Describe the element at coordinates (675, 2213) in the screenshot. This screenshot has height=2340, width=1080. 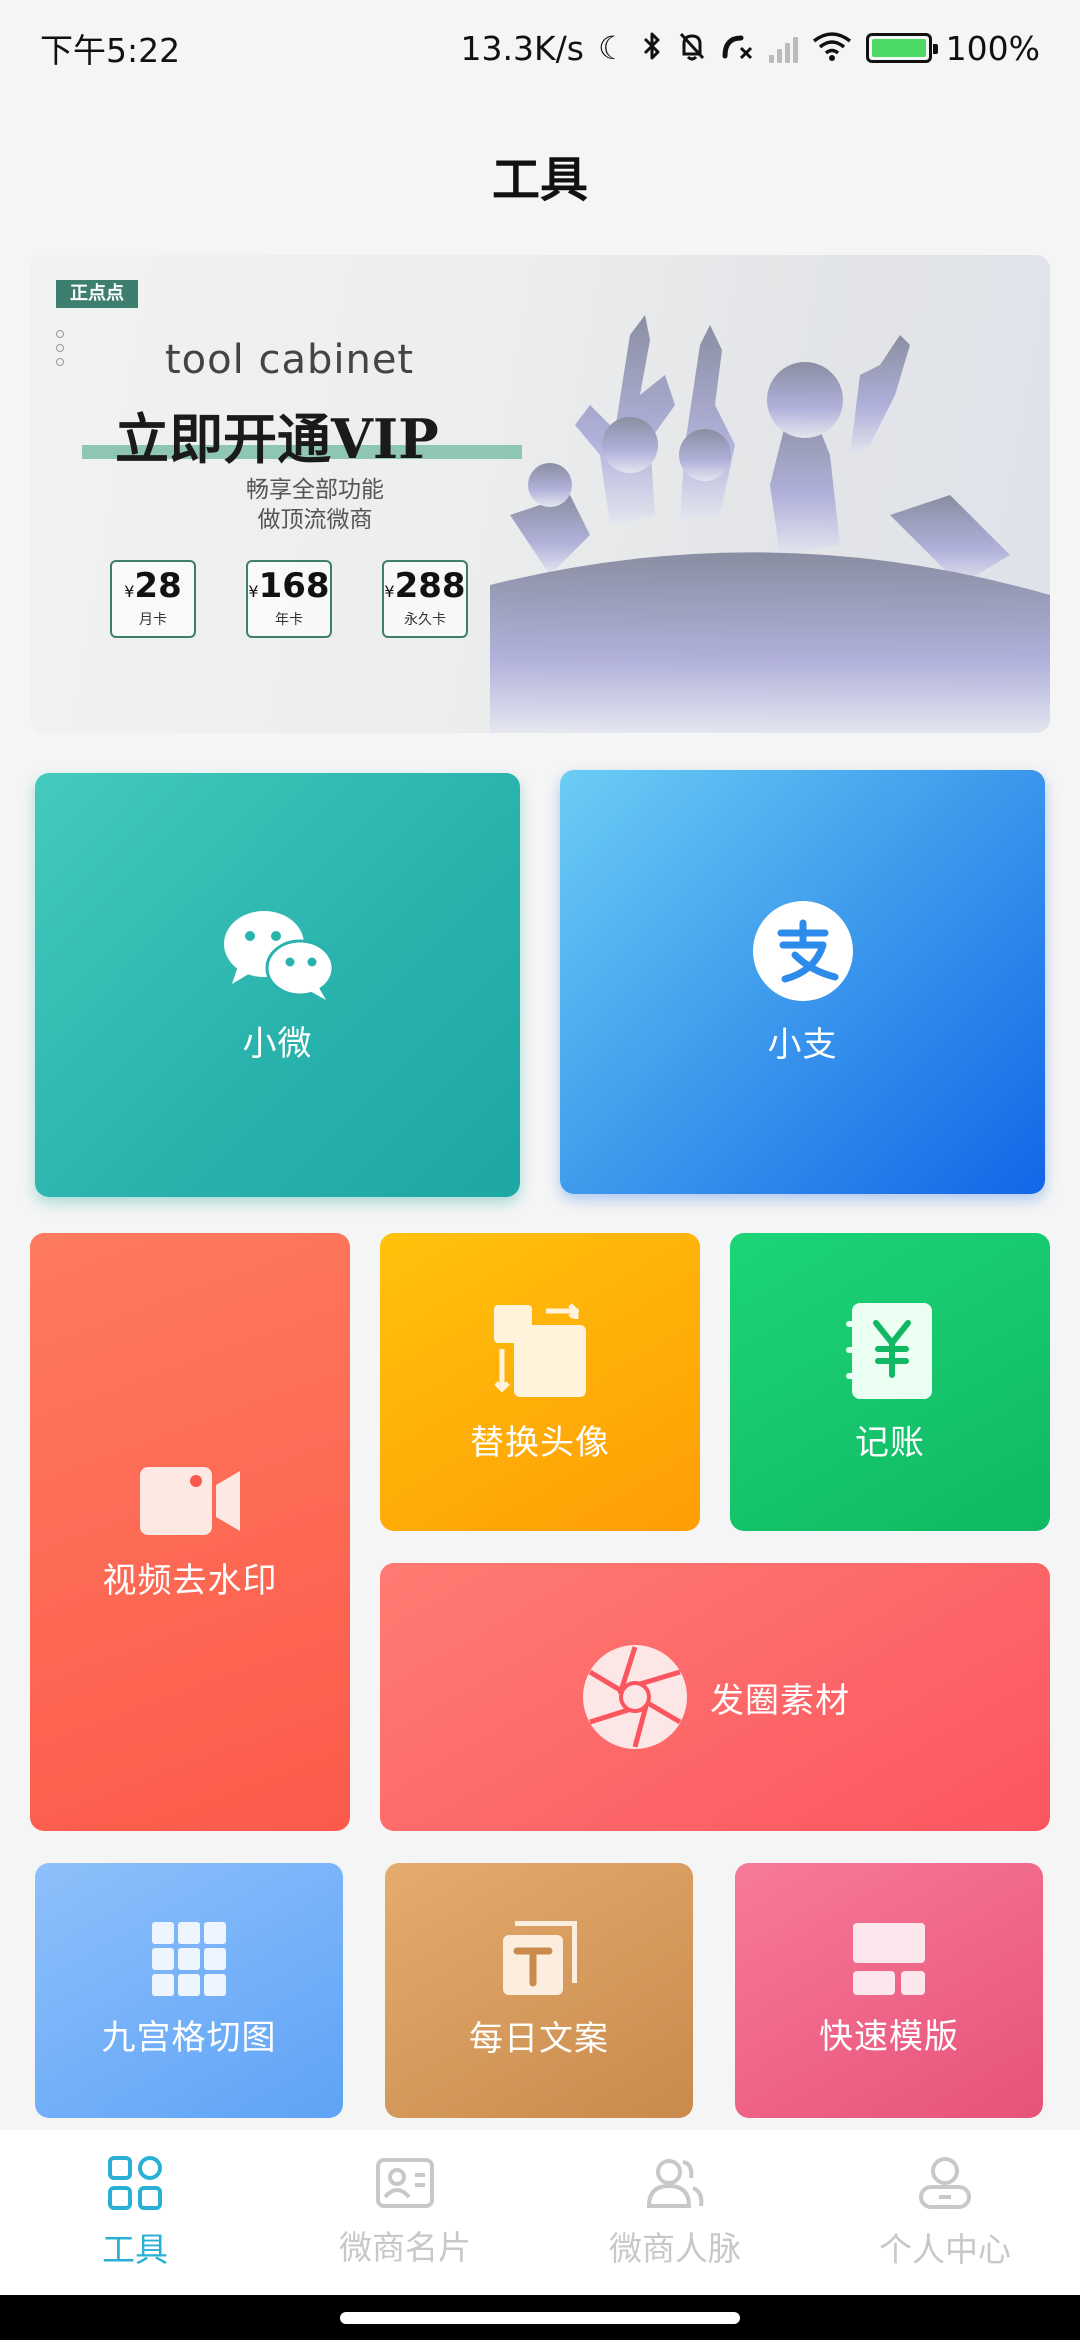
I see `nav-item-contacts: 微商人脉` at that location.